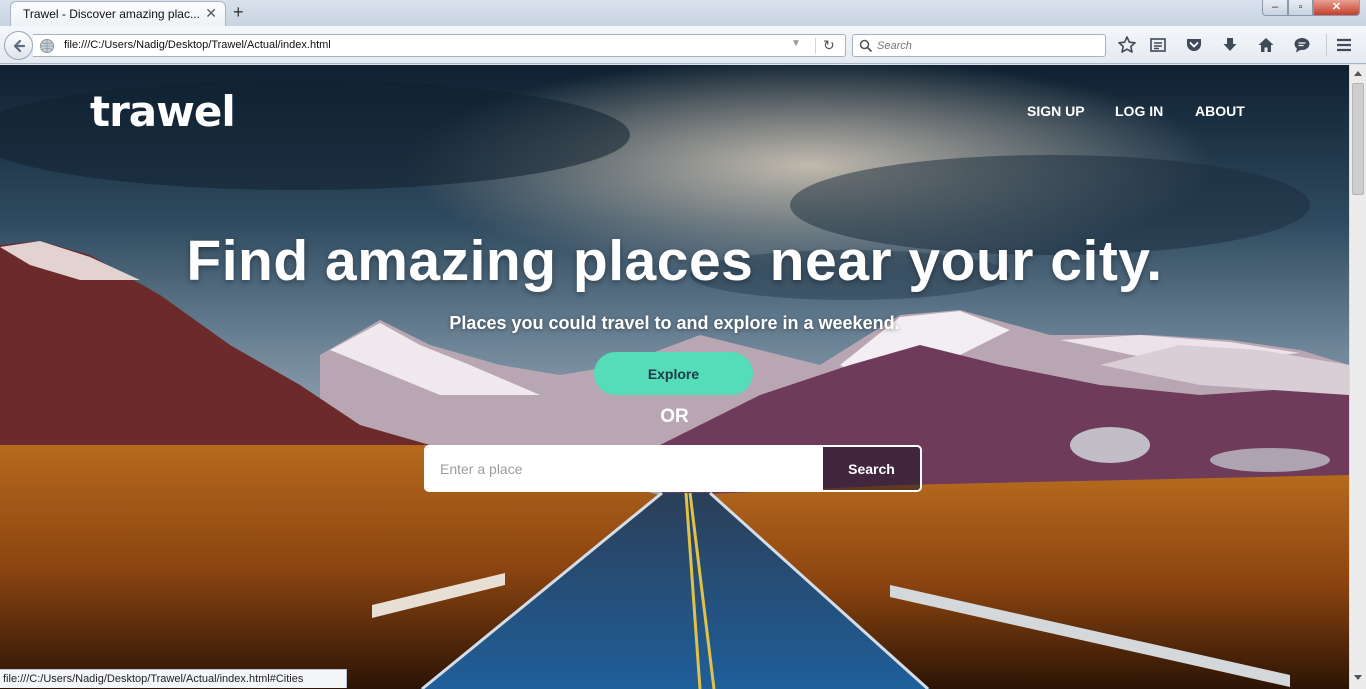 The height and width of the screenshot is (689, 1366). What do you see at coordinates (673, 373) in the screenshot?
I see `explore-button: Explore` at bounding box center [673, 373].